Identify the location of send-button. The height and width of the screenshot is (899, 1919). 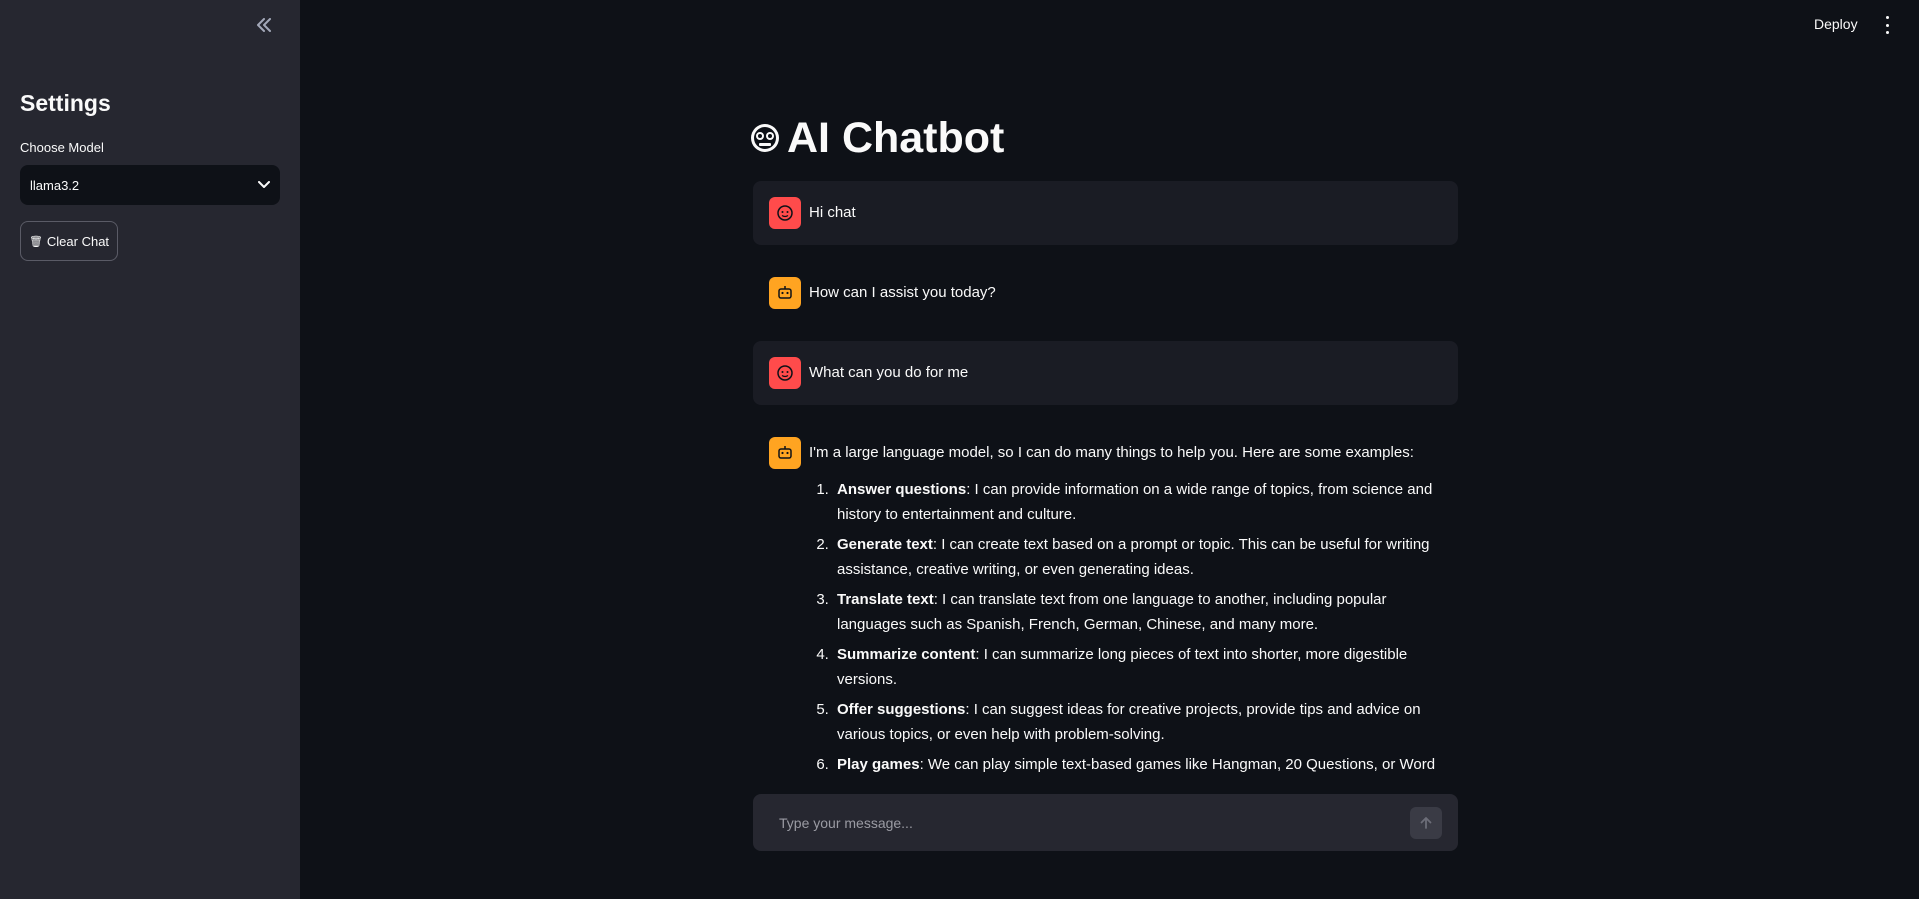
(1426, 822).